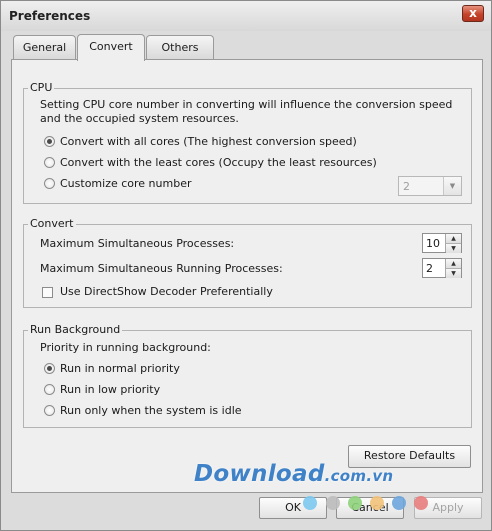 This screenshot has height=531, width=492. Describe the element at coordinates (246, 16) in the screenshot. I see `title-bar: Preferences x` at that location.